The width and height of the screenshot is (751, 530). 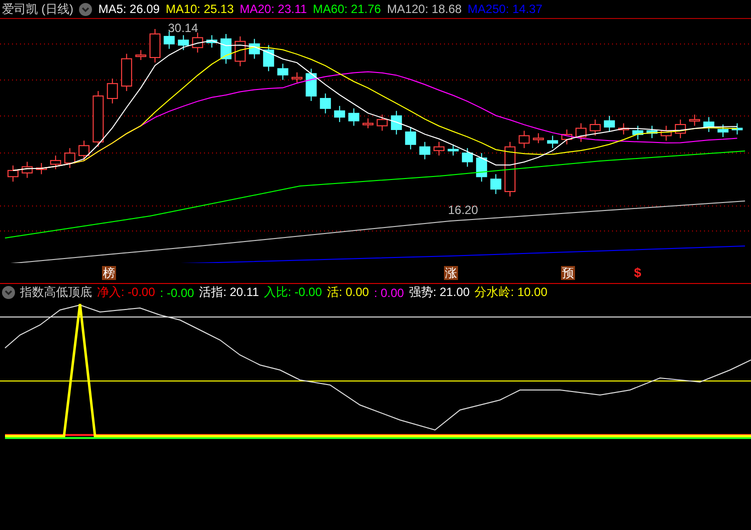 What do you see at coordinates (126, 292) in the screenshot?
I see `indicator-value: 净入: -0.00` at bounding box center [126, 292].